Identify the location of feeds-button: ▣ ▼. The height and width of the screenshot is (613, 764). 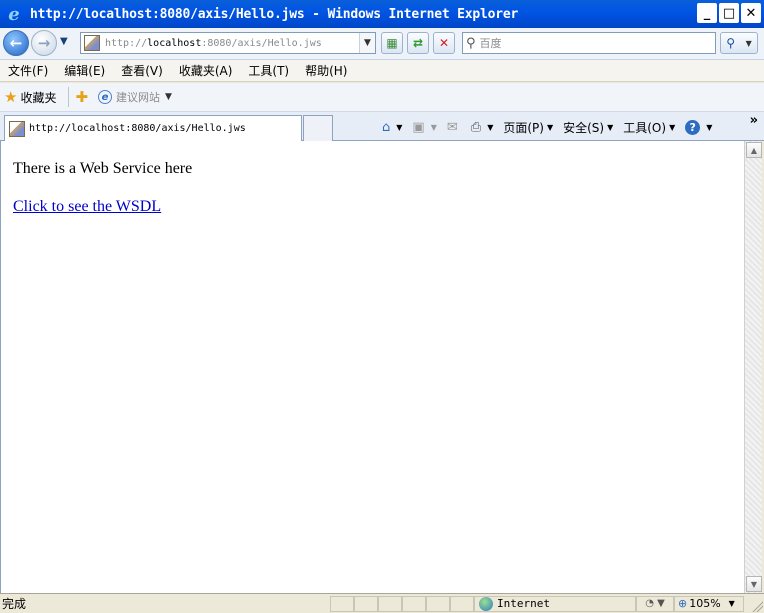
(424, 127).